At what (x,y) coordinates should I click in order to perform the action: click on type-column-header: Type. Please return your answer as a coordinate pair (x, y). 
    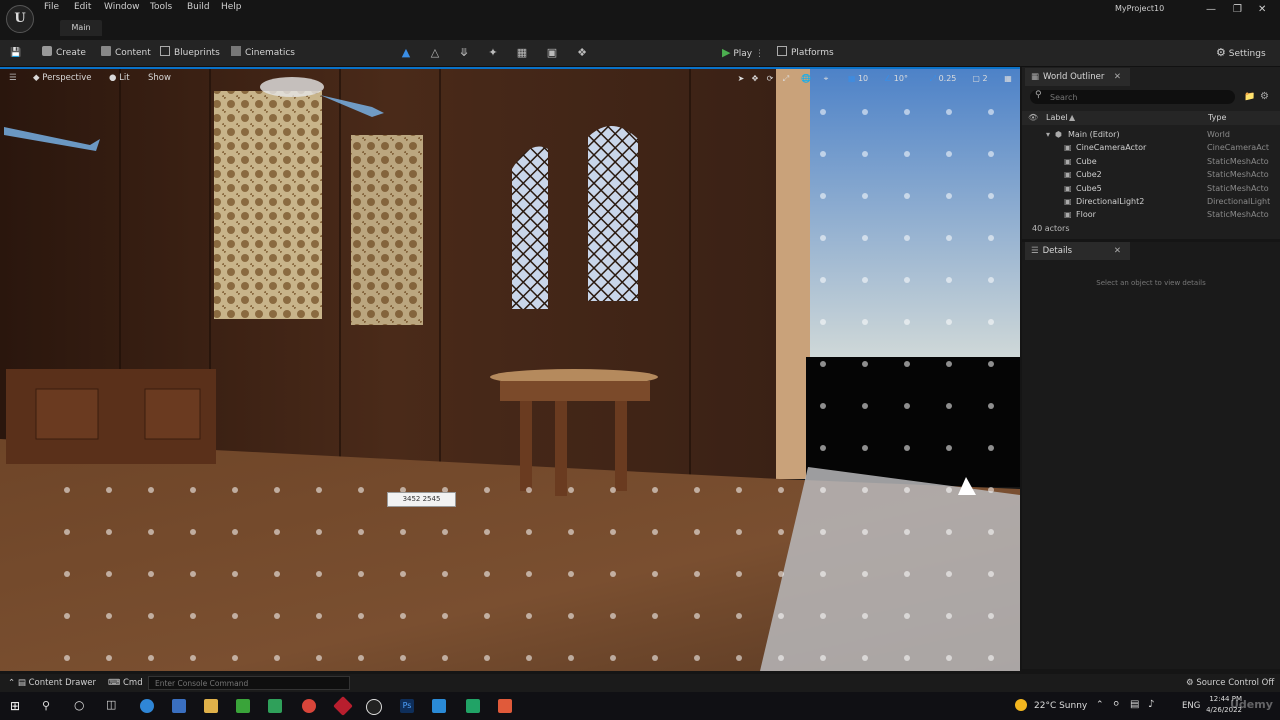
    Looking at the image, I should click on (1217, 118).